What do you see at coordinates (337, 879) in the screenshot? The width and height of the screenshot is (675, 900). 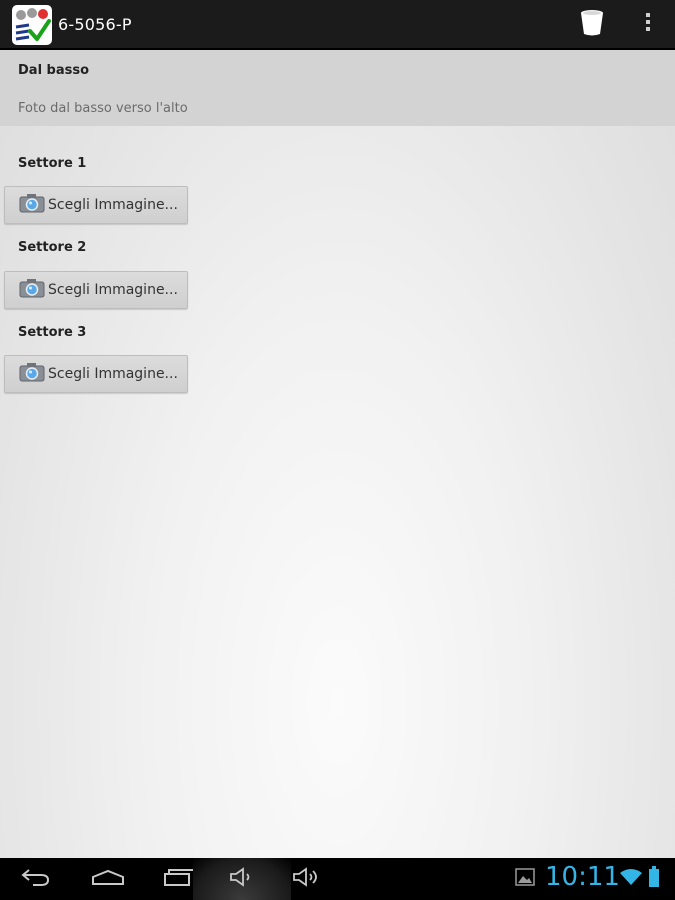 I see `system-nav-bar: 10:11` at bounding box center [337, 879].